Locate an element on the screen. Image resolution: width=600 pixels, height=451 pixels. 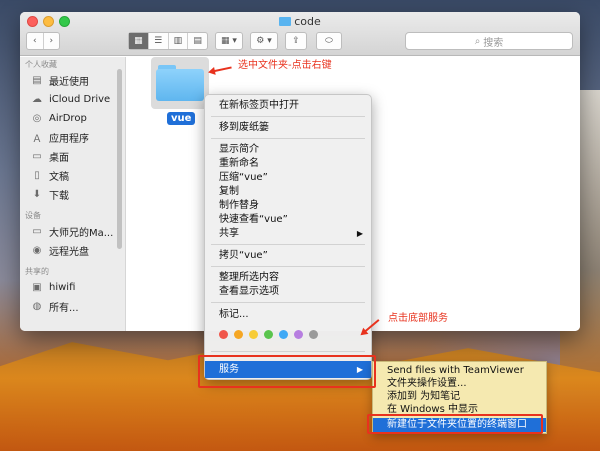
tag-purple-dot is located at coordinates (298, 334).